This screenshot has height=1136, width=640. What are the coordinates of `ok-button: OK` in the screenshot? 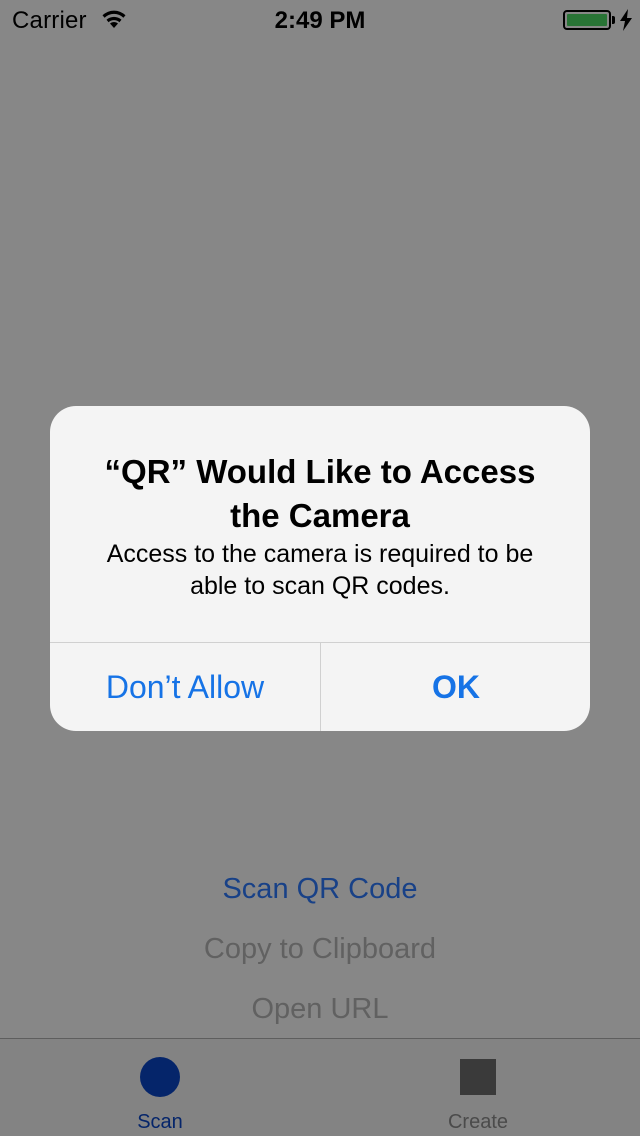 It's located at (455, 687).